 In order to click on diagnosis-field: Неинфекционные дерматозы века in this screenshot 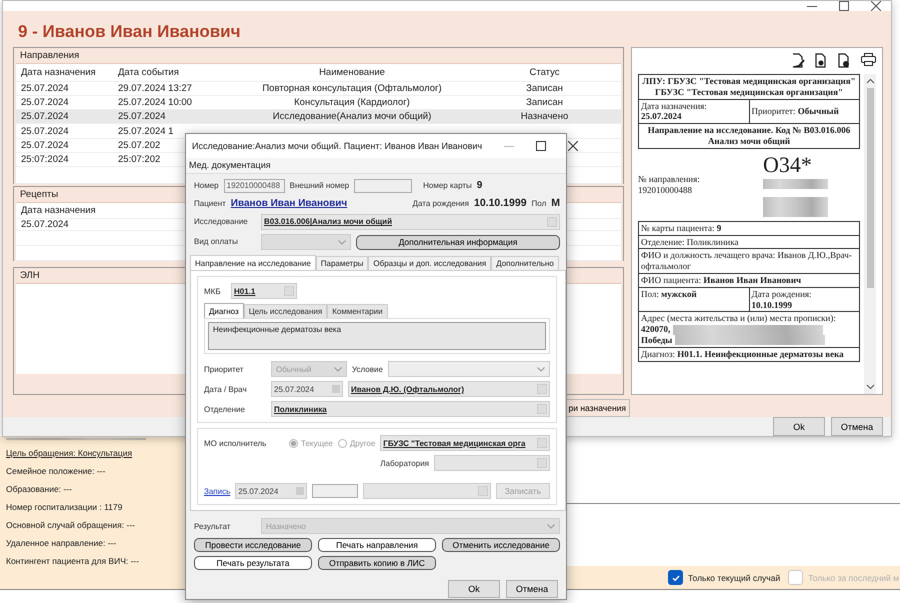, I will do `click(377, 336)`.